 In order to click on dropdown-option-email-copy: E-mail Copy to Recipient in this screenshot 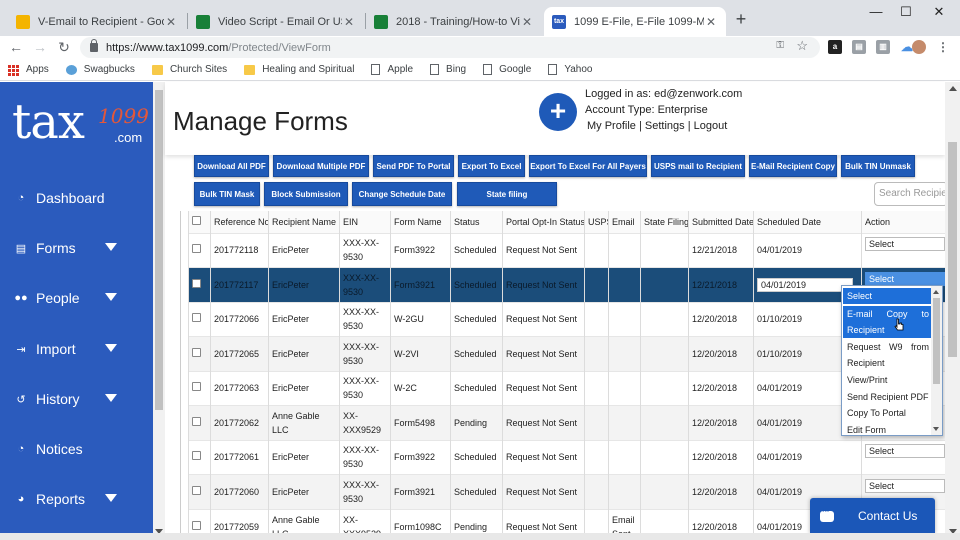, I will do `click(887, 322)`.